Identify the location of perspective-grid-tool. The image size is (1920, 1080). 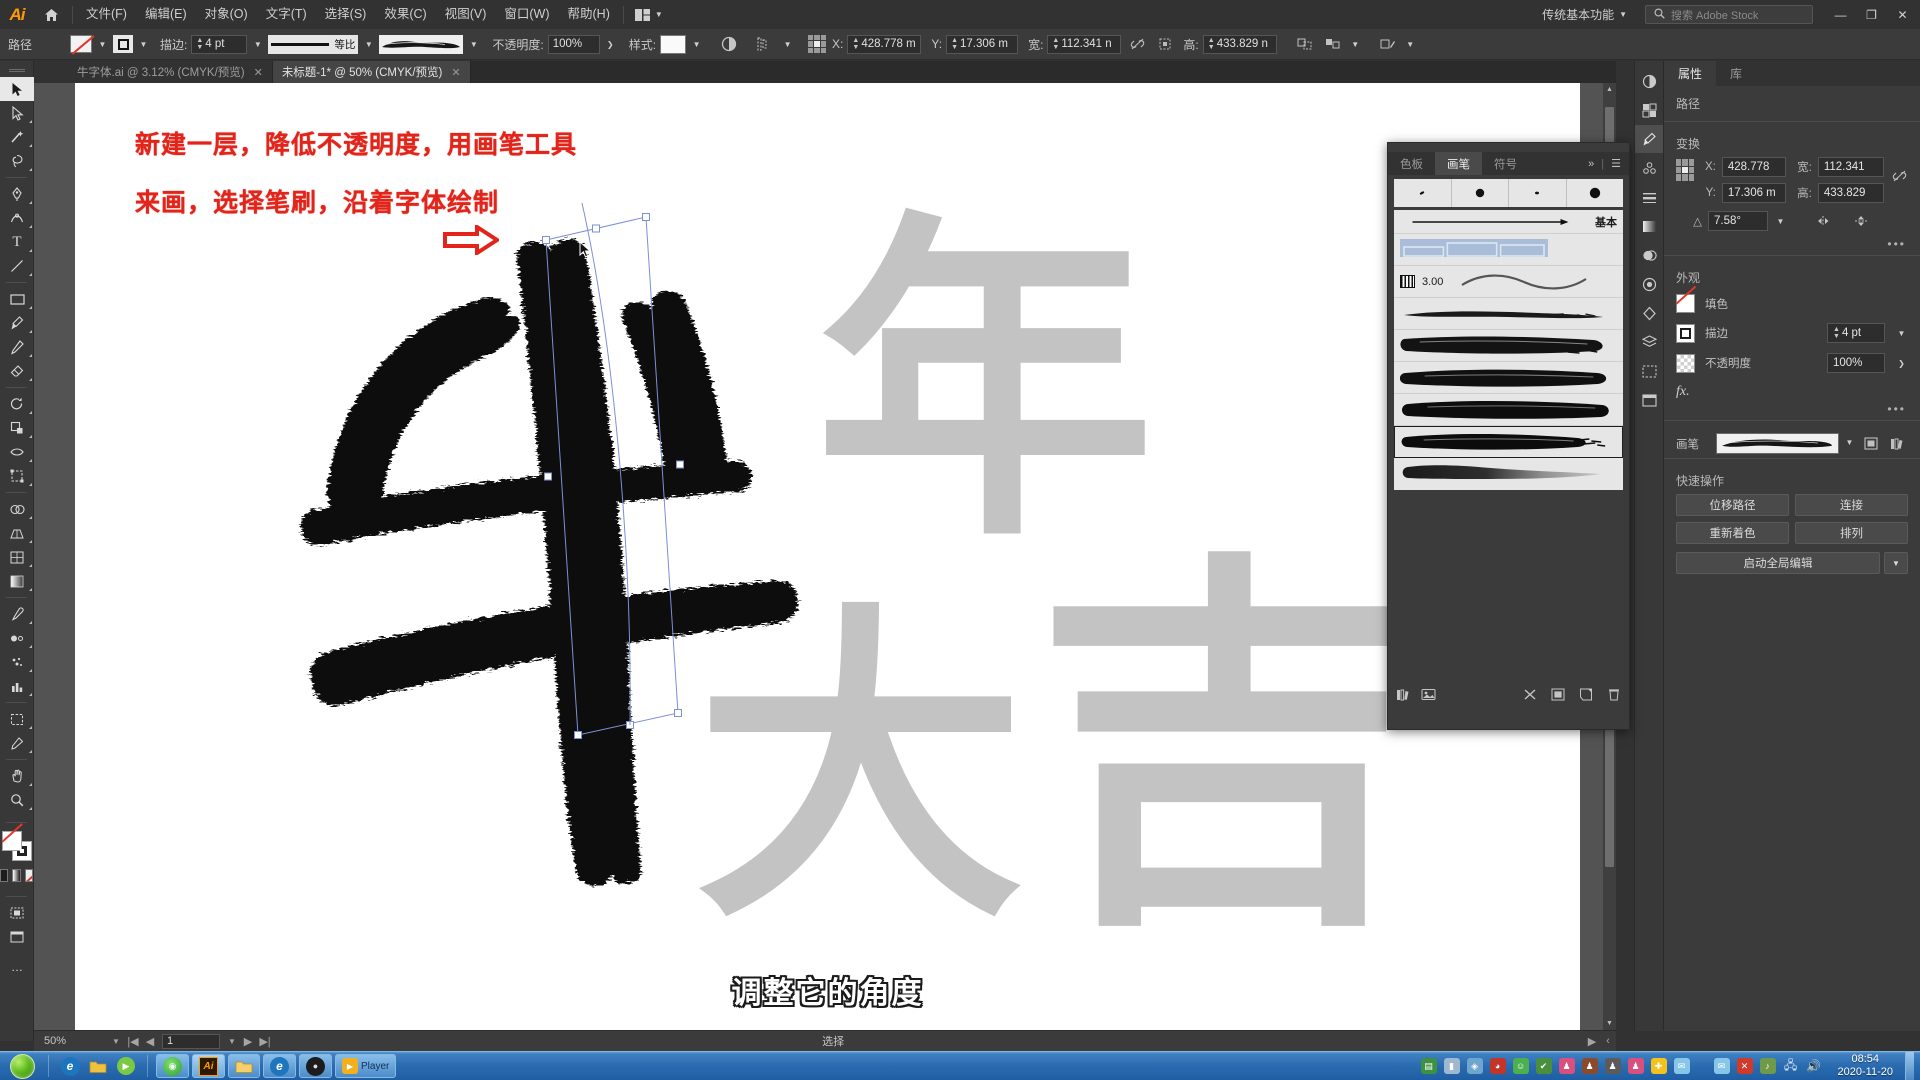
(17, 533).